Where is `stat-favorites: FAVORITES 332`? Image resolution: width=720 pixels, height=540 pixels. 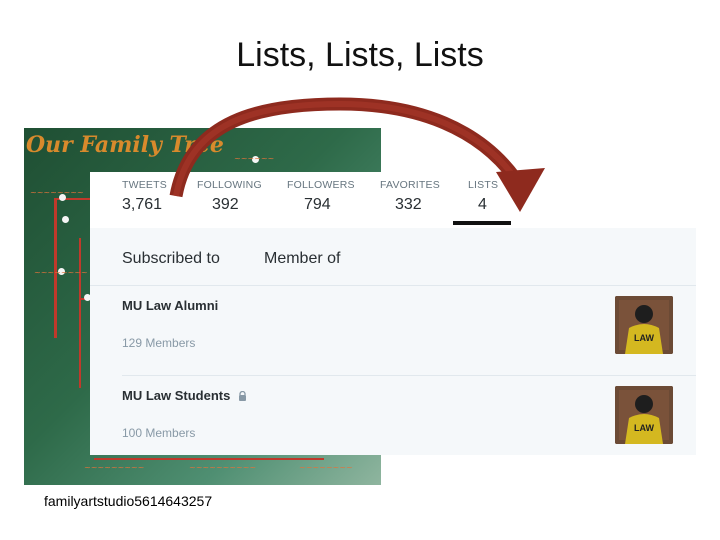
stat-favorites: FAVORITES 332 is located at coordinates (410, 196).